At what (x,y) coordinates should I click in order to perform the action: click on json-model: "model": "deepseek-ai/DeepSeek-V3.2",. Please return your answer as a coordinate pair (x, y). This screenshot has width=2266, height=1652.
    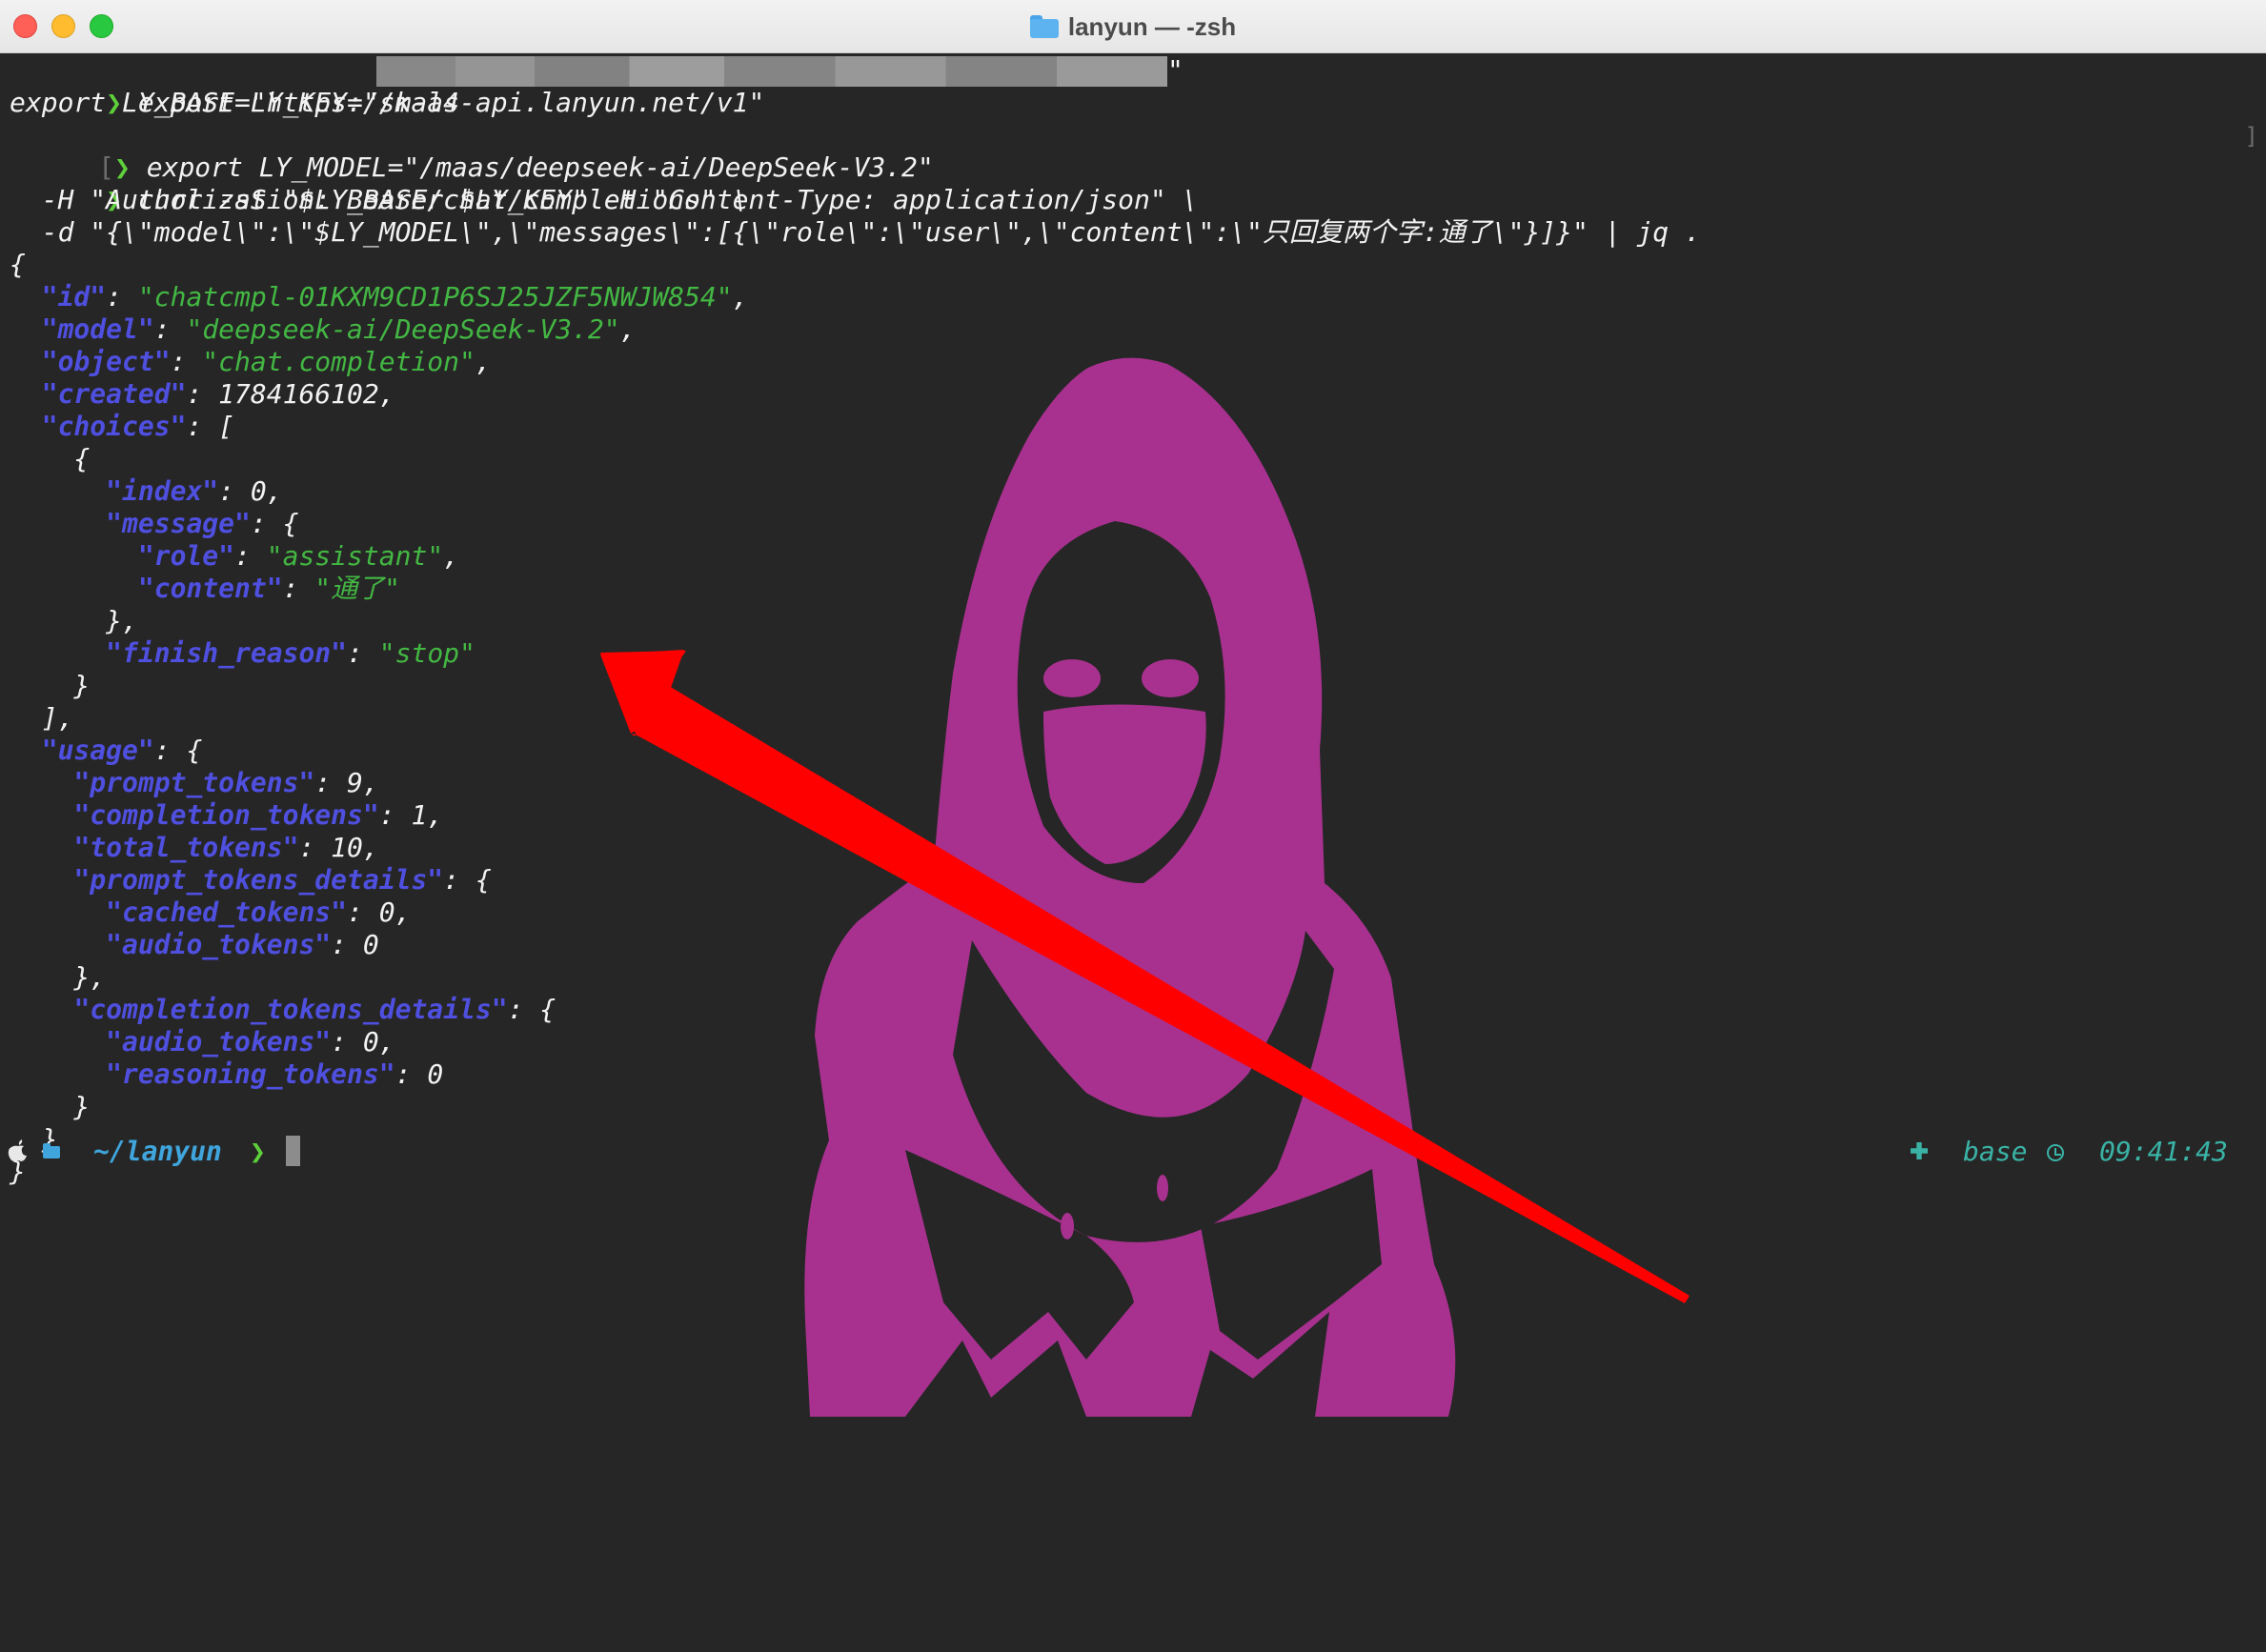
    Looking at the image, I should click on (339, 329).